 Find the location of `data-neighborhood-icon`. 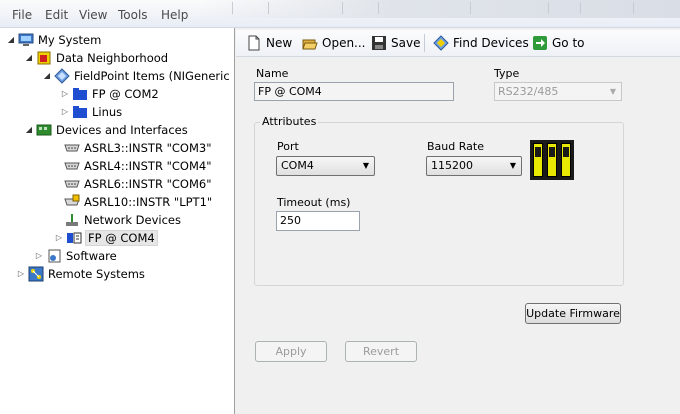

data-neighborhood-icon is located at coordinates (44, 58).